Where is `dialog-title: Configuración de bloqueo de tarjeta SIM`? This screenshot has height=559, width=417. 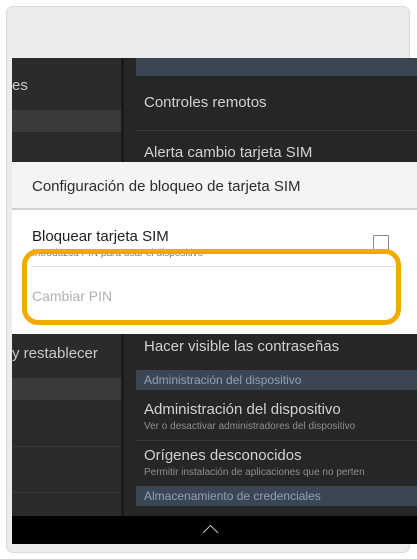
dialog-title: Configuración de bloqueo de tarjeta SIM is located at coordinates (166, 186).